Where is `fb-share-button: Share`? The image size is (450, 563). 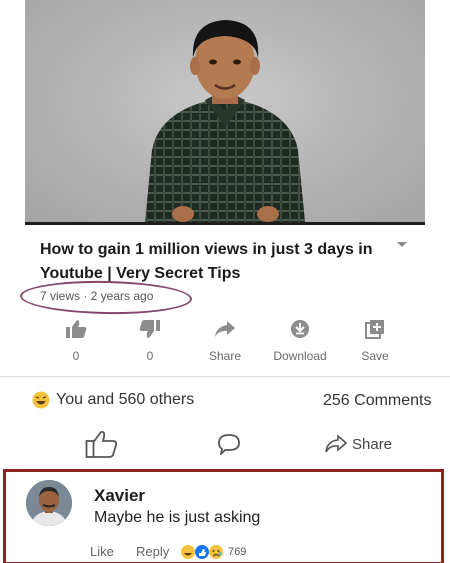 fb-share-button: Share is located at coordinates (358, 444).